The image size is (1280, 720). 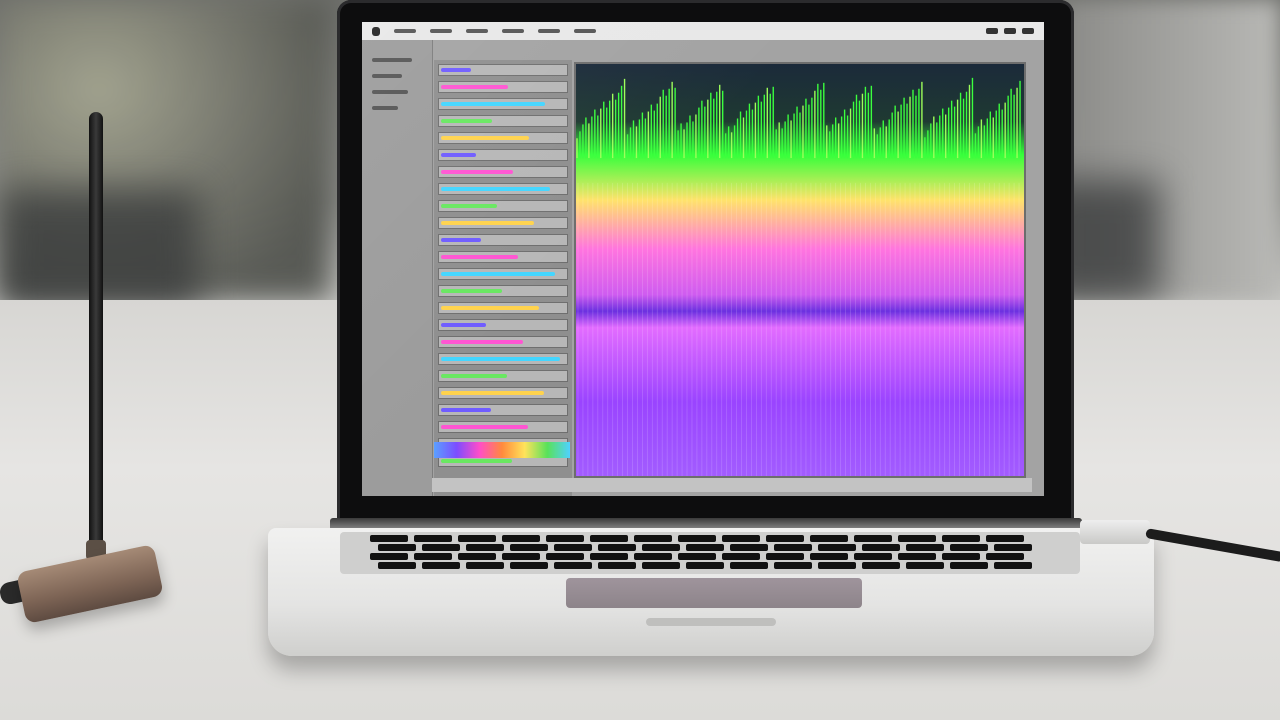 What do you see at coordinates (703, 31) in the screenshot?
I see `menu-bar` at bounding box center [703, 31].